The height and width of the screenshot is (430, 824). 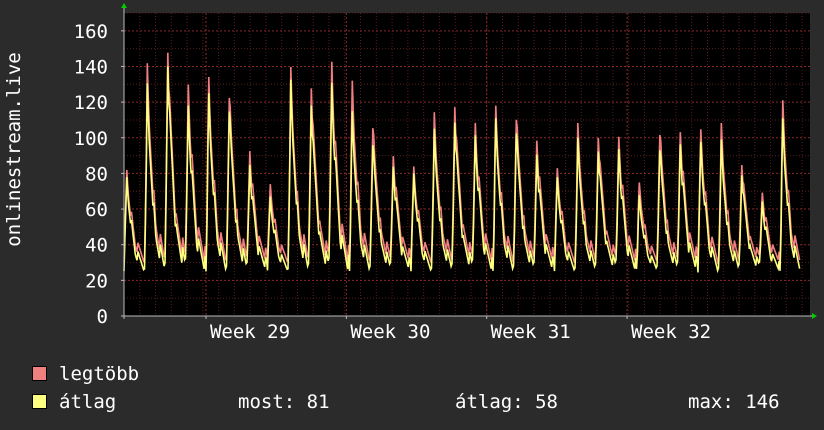 I want to click on max-swatch, so click(x=39, y=373).